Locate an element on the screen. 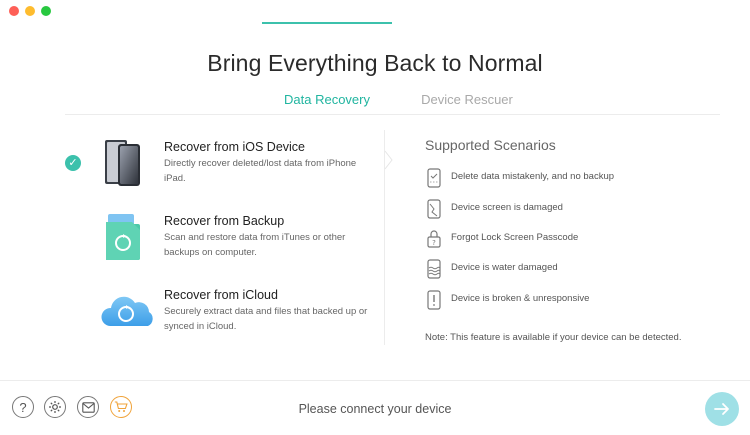 This screenshot has height=435, width=750. tab-divider is located at coordinates (392, 114).